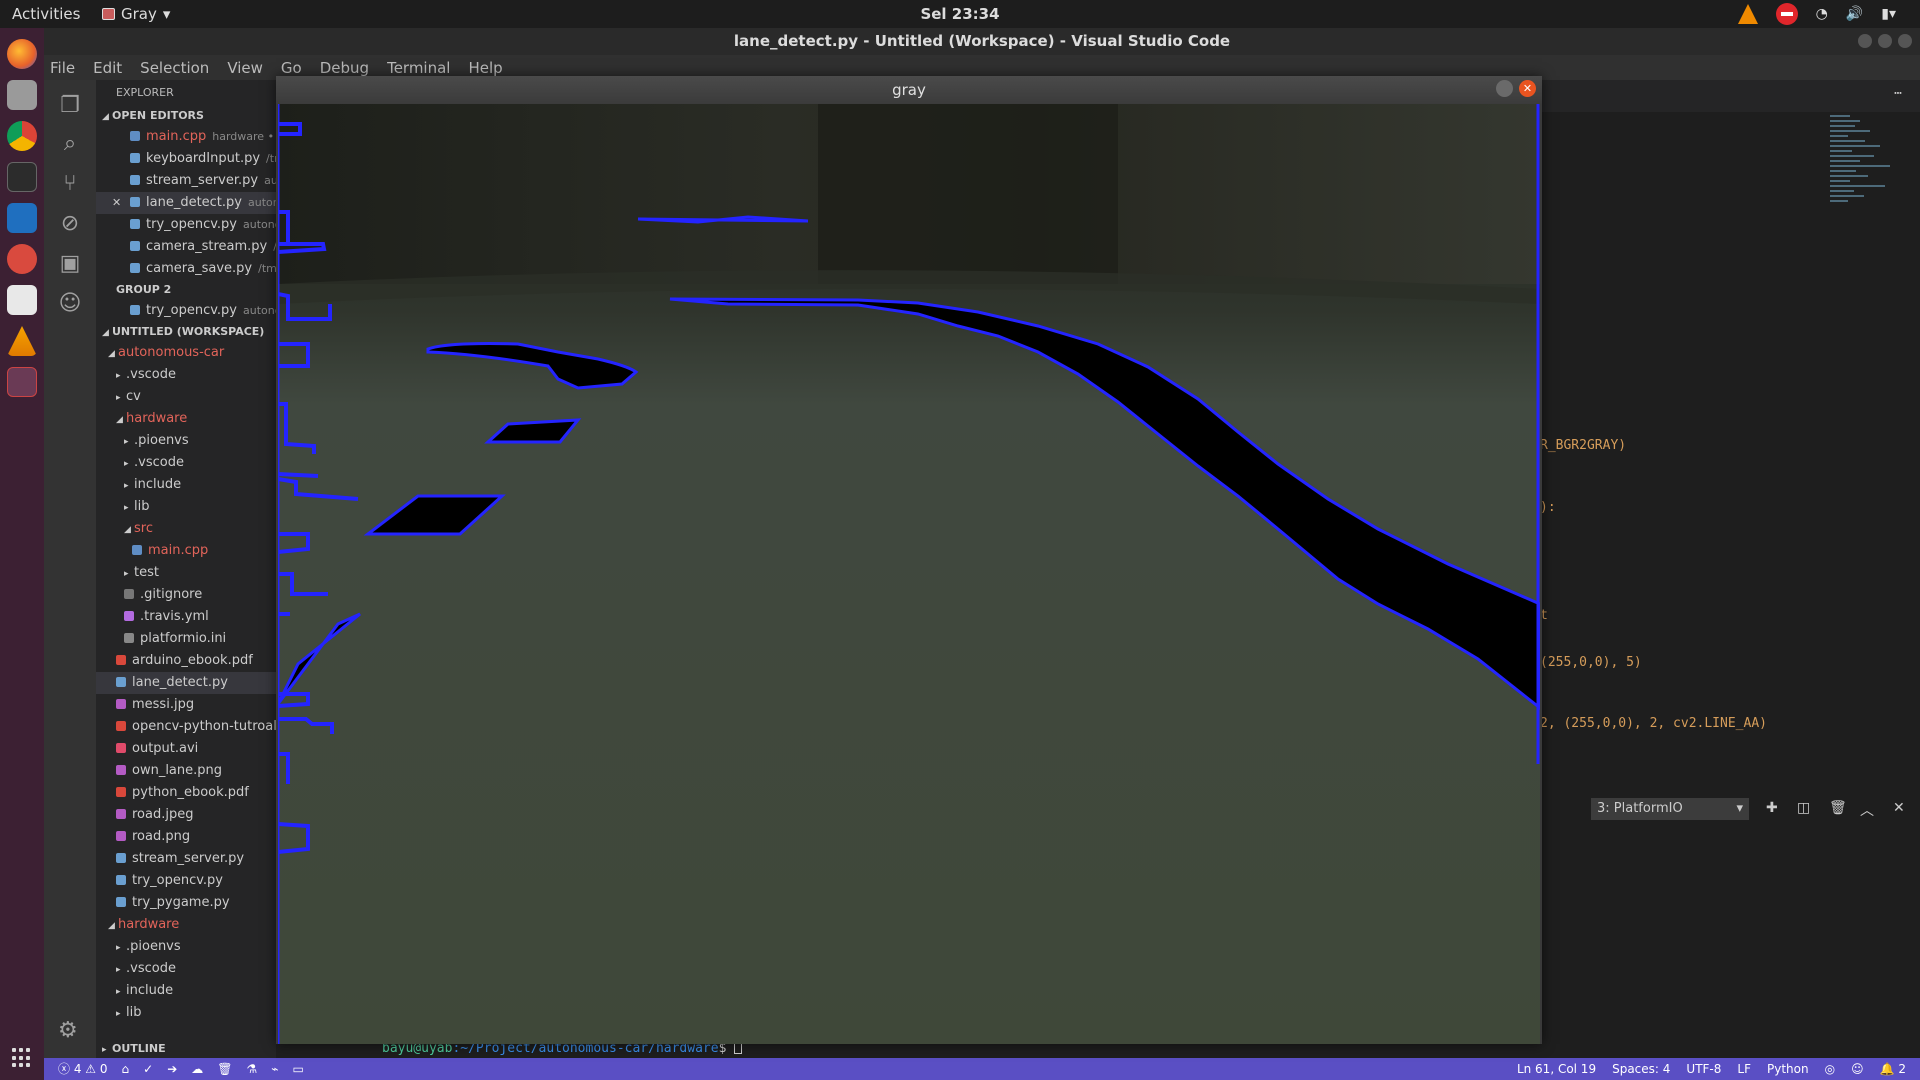 The image size is (1920, 1080). I want to click on add-terminal-icon: ✚, so click(1772, 808).